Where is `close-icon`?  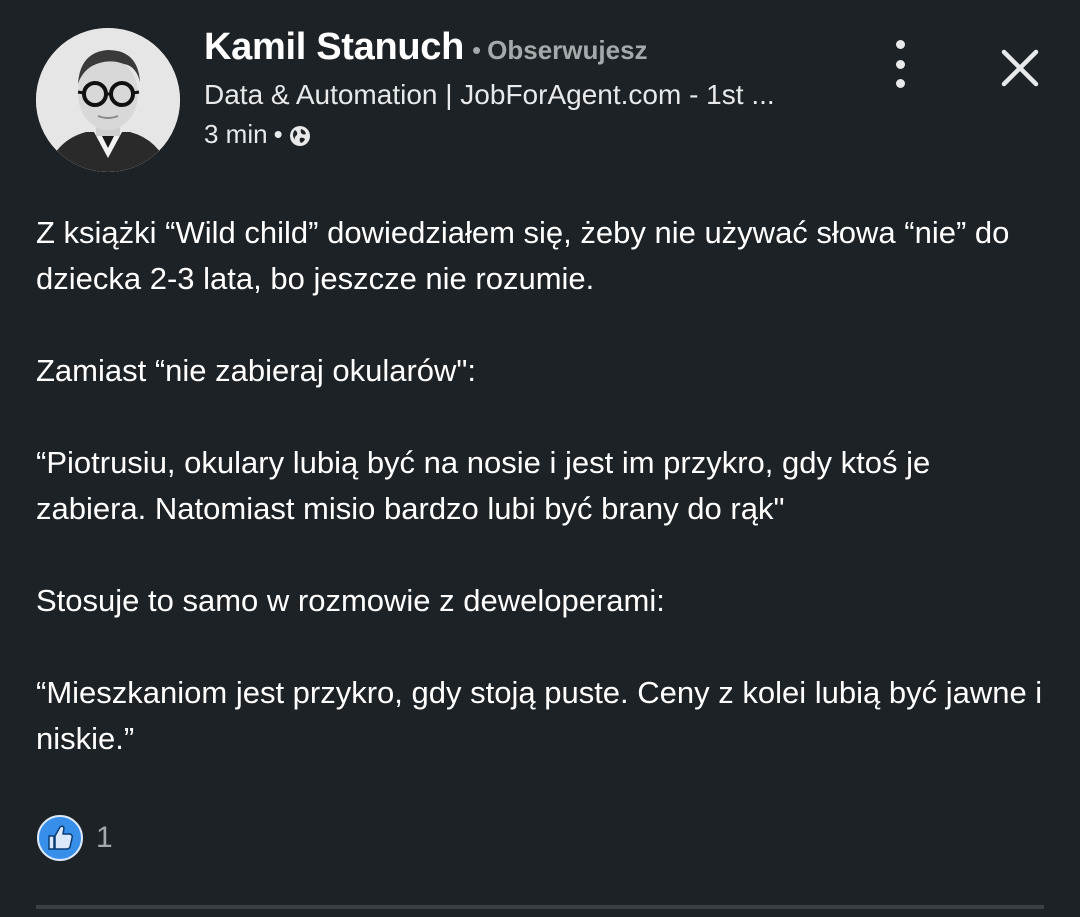
close-icon is located at coordinates (1020, 68).